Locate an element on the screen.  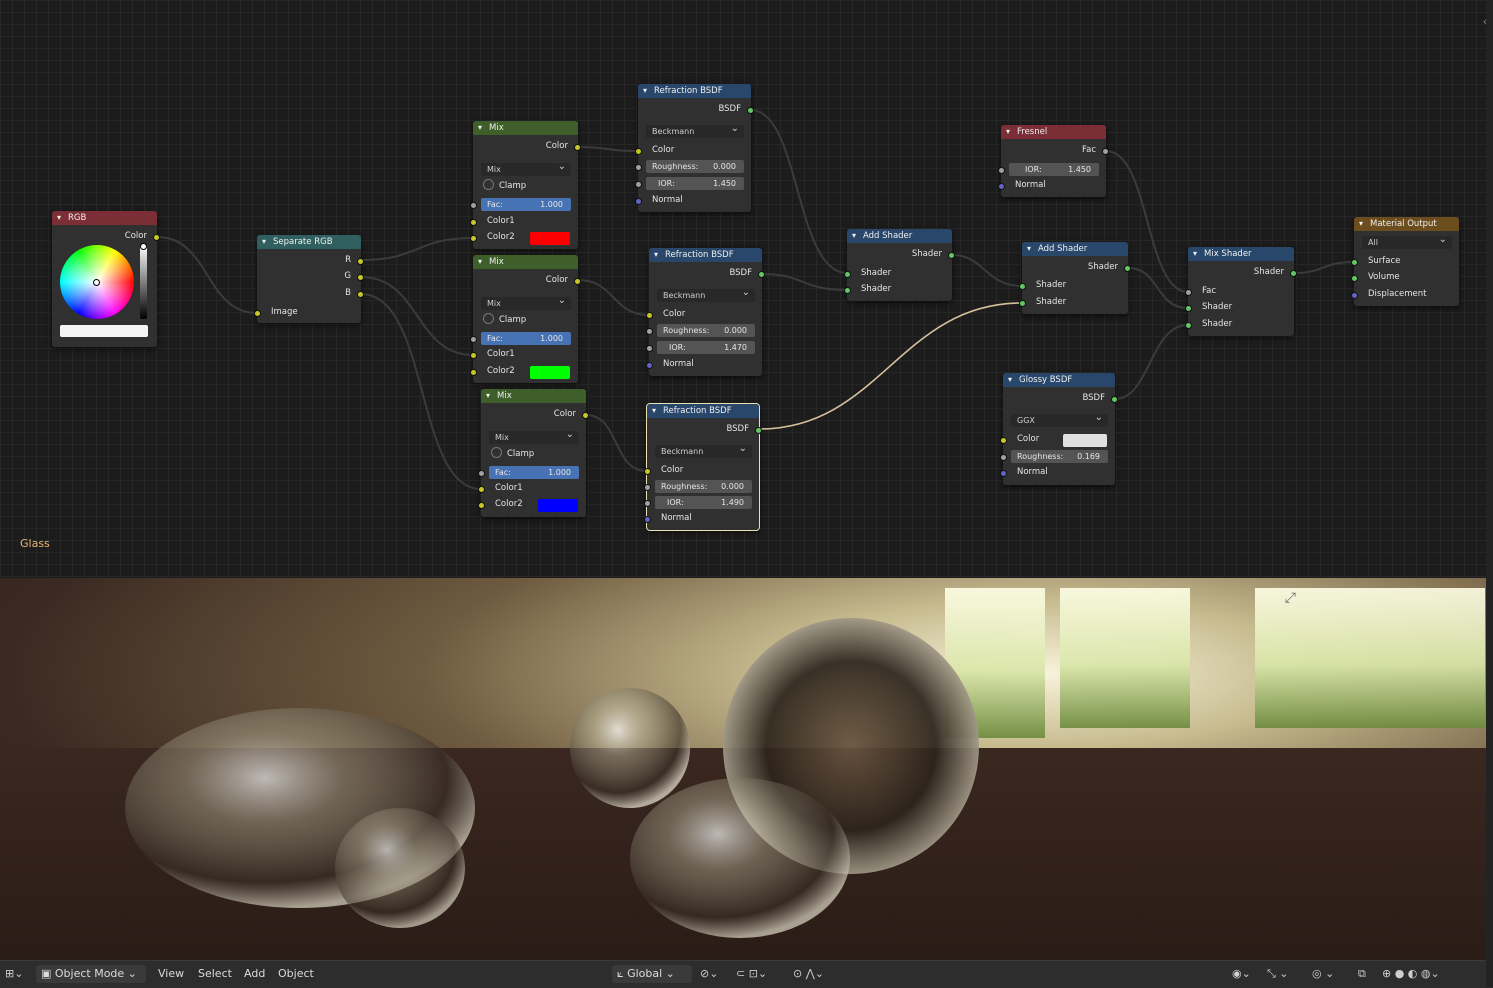
glossy-normal-socket is located at coordinates (1003, 473).